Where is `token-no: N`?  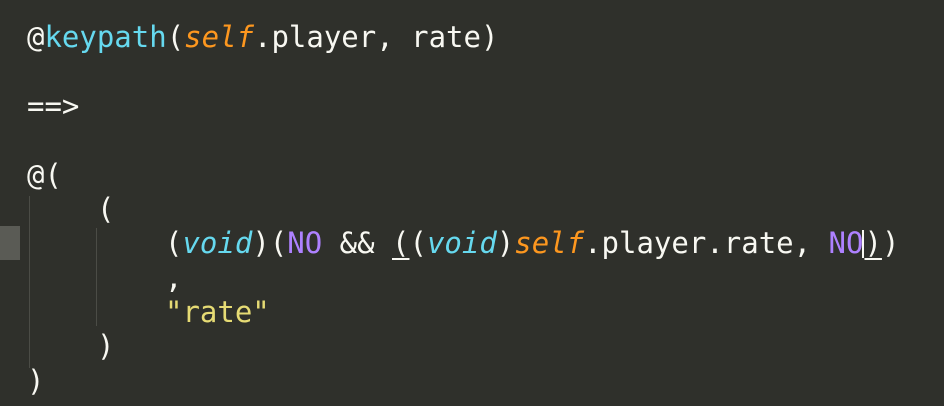
token-no: N is located at coordinates (837, 243).